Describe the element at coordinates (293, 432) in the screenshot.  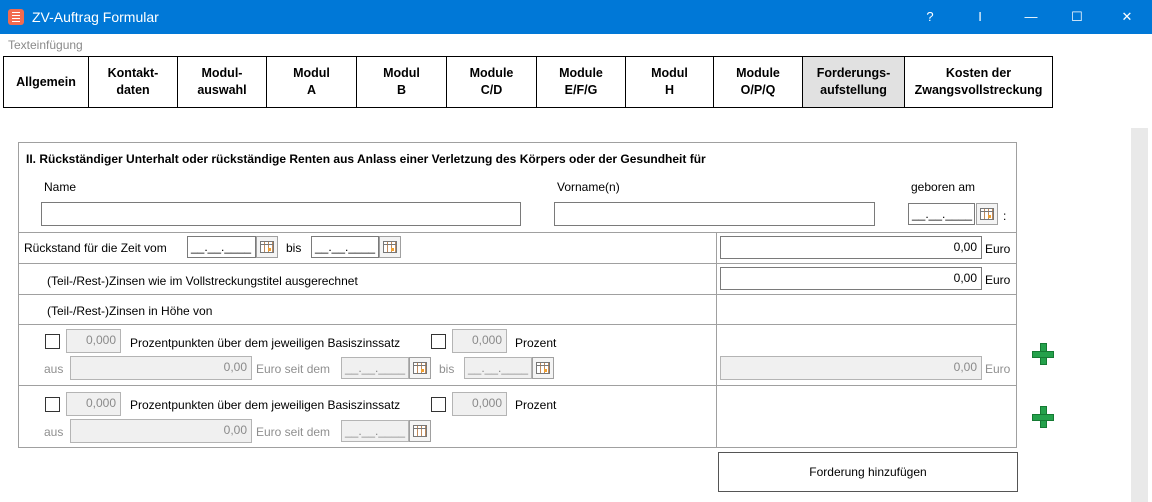
I see `row2-seit-label: Euro seit dem` at that location.